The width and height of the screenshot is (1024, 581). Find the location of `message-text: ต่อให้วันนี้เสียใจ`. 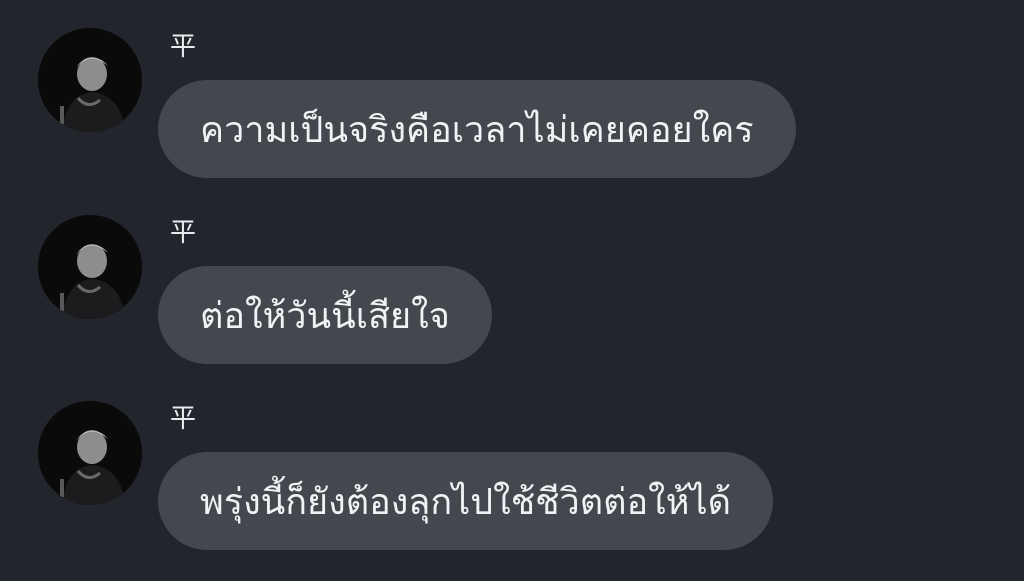

message-text: ต่อให้วันนี้เสียใจ is located at coordinates (325, 316).